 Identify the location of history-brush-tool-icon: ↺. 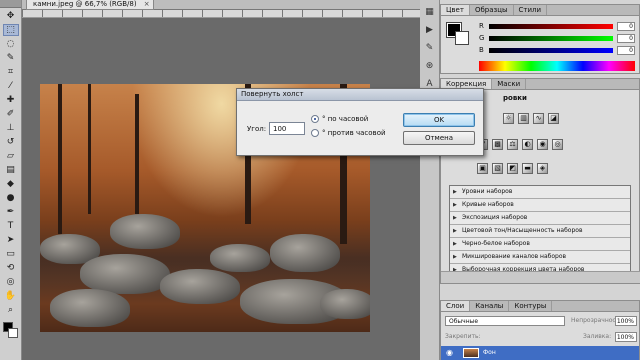
(11, 142).